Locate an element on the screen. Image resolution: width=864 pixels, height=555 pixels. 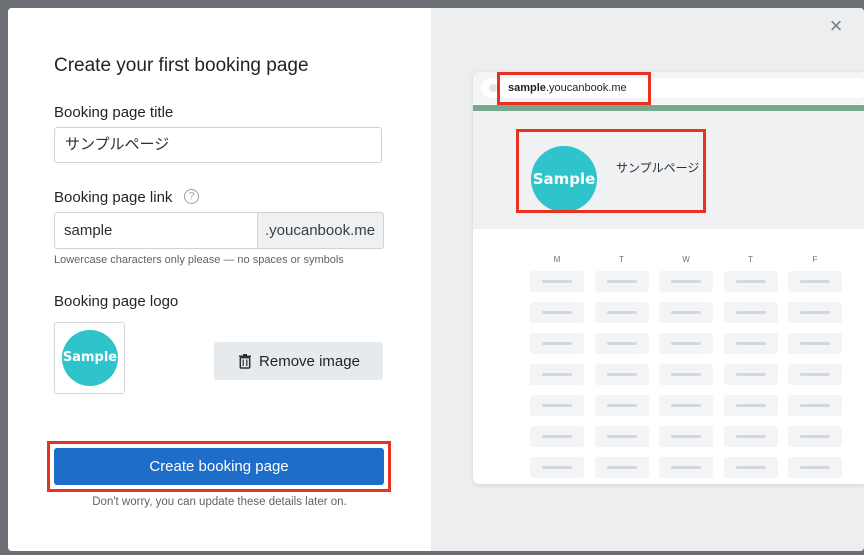
link-input-group: sample .youcanbook.me is located at coordinates (219, 230).